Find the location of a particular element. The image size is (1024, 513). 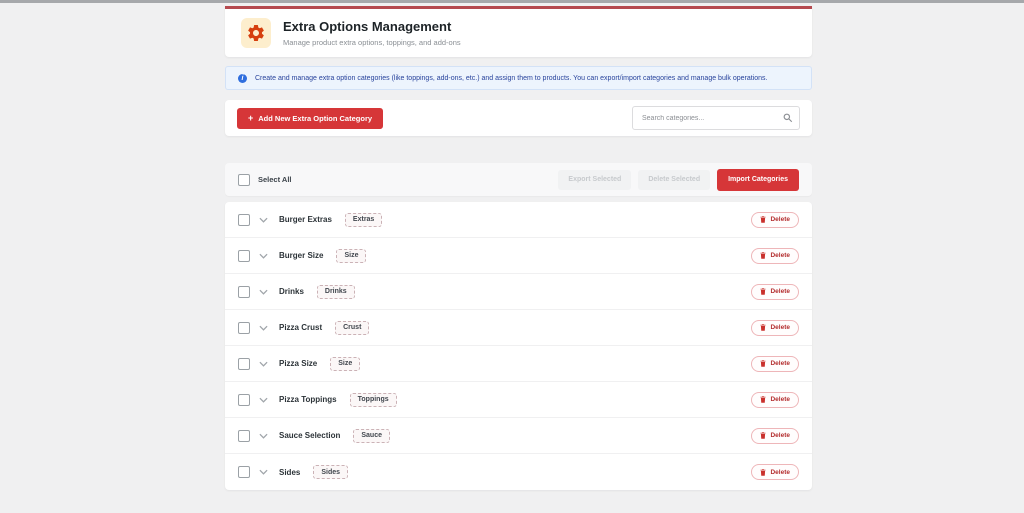

category-badge: Sides is located at coordinates (331, 472).